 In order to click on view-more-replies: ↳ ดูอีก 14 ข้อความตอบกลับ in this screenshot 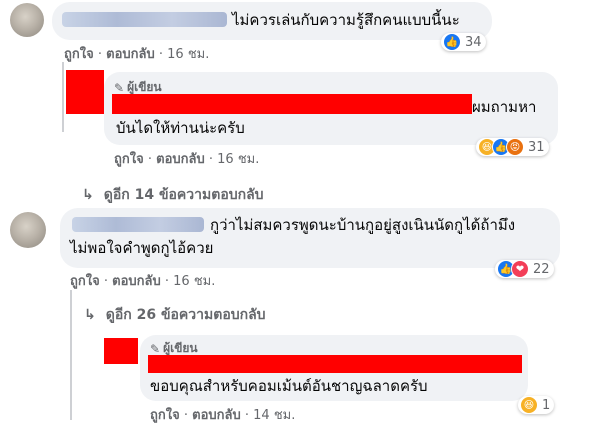, I will do `click(173, 195)`.